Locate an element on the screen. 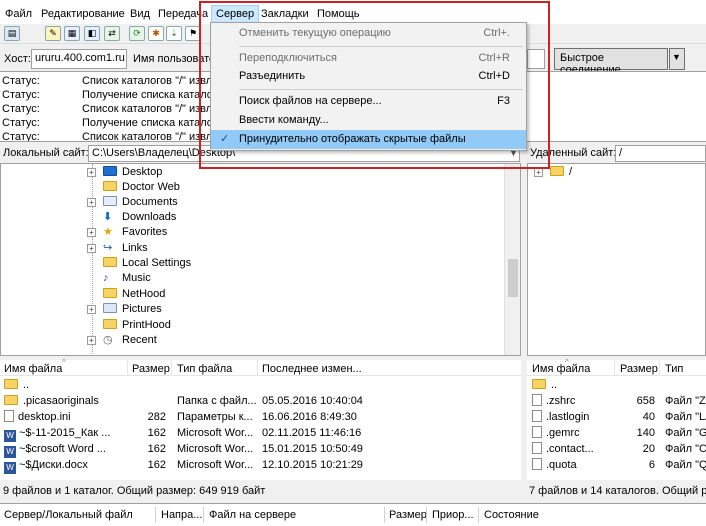 The width and height of the screenshot is (706, 526). site-manager-icon: ▤ is located at coordinates (12, 33).